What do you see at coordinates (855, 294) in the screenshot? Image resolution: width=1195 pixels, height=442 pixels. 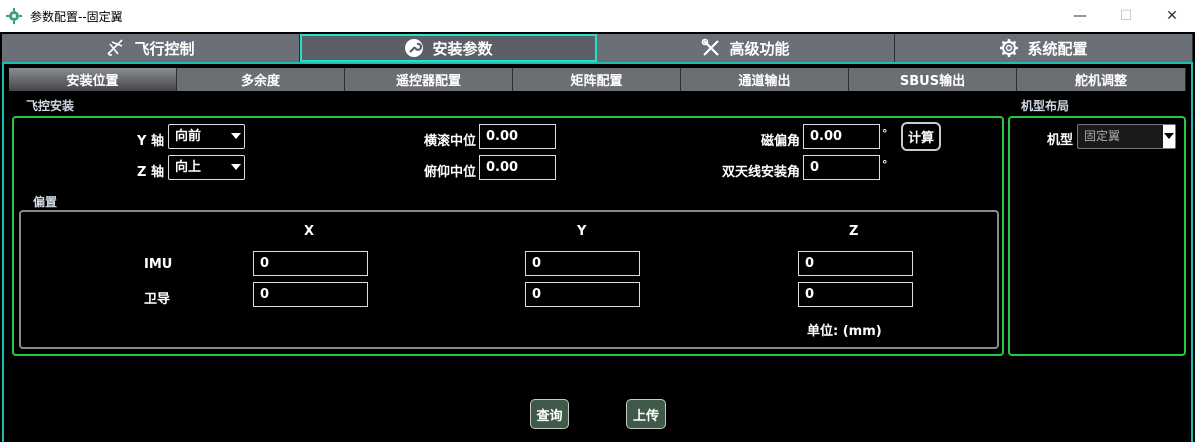 I see `gnss-z-input: 0` at bounding box center [855, 294].